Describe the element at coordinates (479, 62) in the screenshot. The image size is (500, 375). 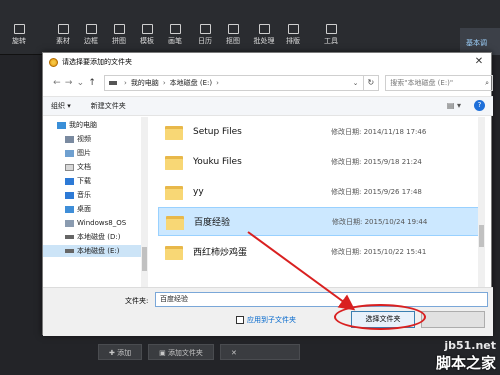
I see `close-icon: ✕` at that location.